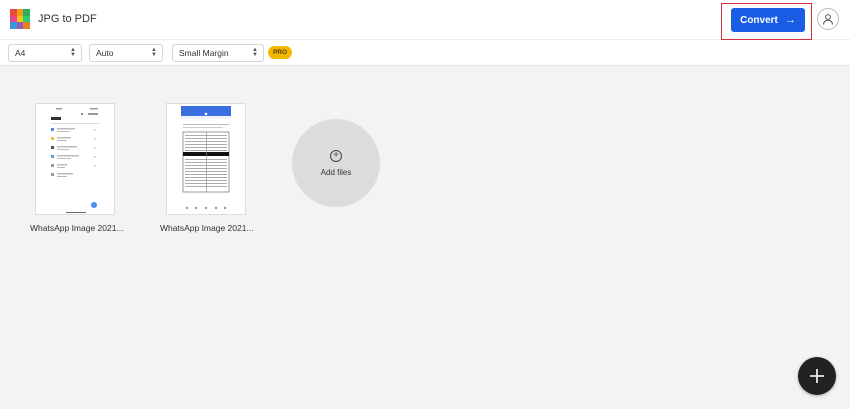  I want to click on user-icon, so click(828, 19).